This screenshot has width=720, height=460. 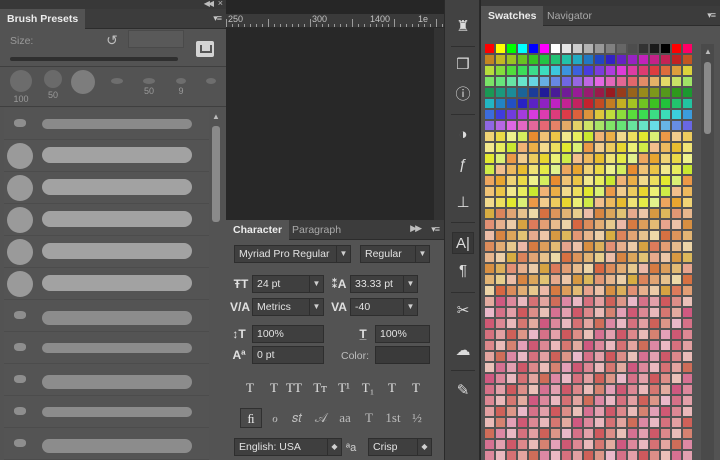 What do you see at coordinates (220, 4) in the screenshot?
I see `close-icon: ×` at bounding box center [220, 4].